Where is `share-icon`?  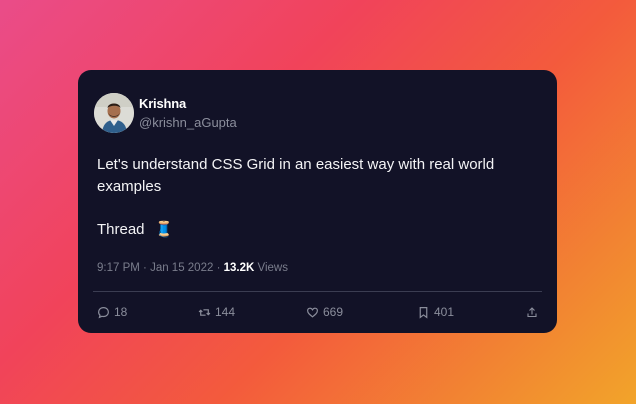
share-icon is located at coordinates (532, 311).